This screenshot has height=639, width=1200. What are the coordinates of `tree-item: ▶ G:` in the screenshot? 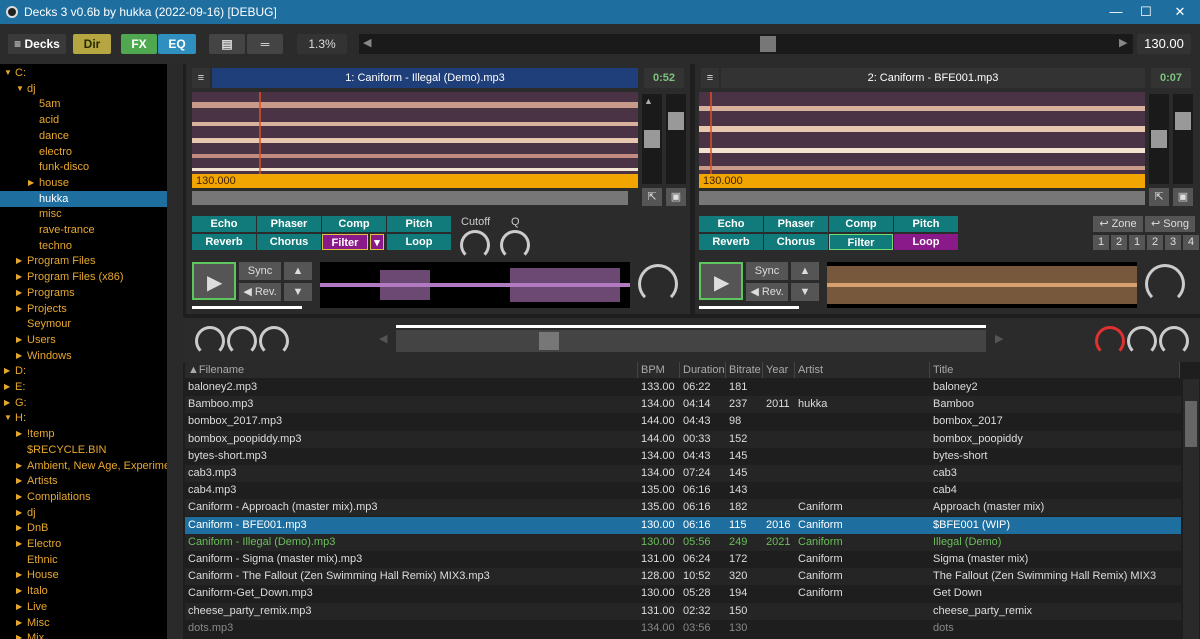 It's located at (83, 403).